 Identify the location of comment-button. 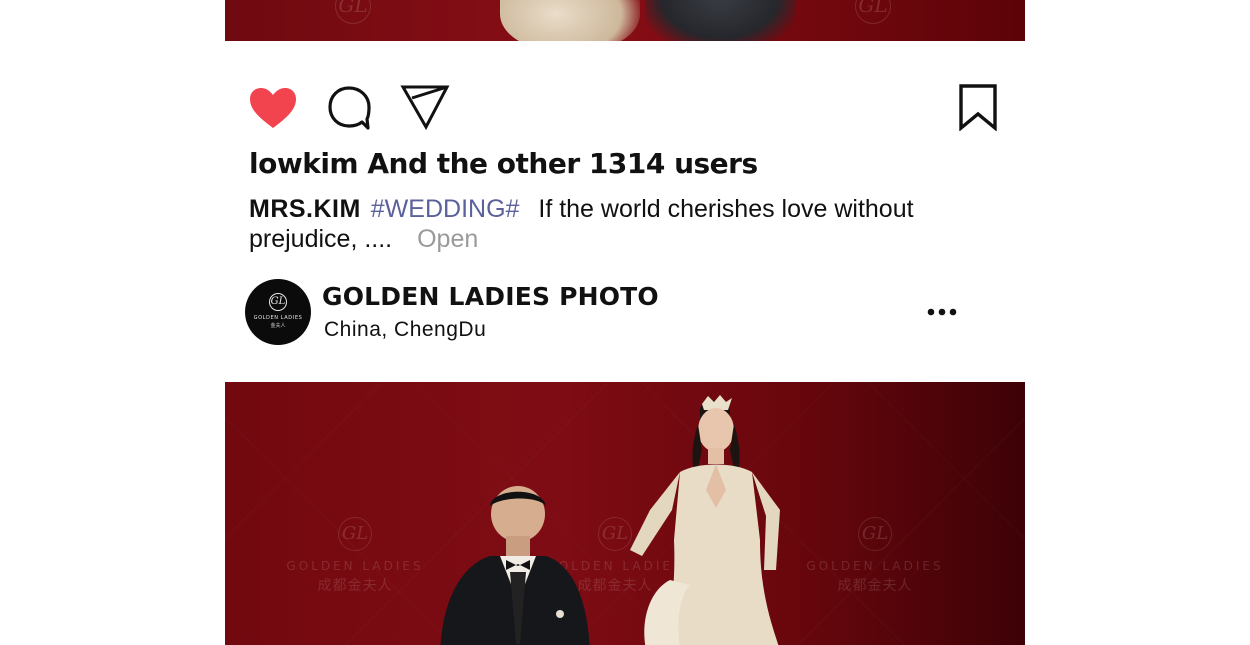
(349, 108).